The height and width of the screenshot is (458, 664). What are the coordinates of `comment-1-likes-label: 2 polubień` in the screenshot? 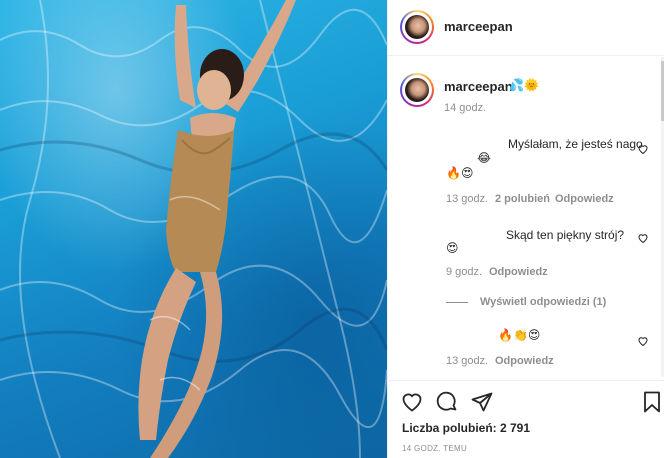 It's located at (522, 199).